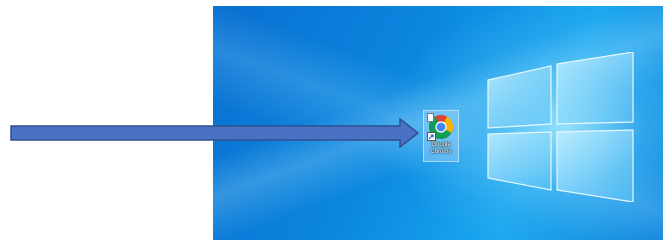  I want to click on chrome-icon, so click(441, 127).